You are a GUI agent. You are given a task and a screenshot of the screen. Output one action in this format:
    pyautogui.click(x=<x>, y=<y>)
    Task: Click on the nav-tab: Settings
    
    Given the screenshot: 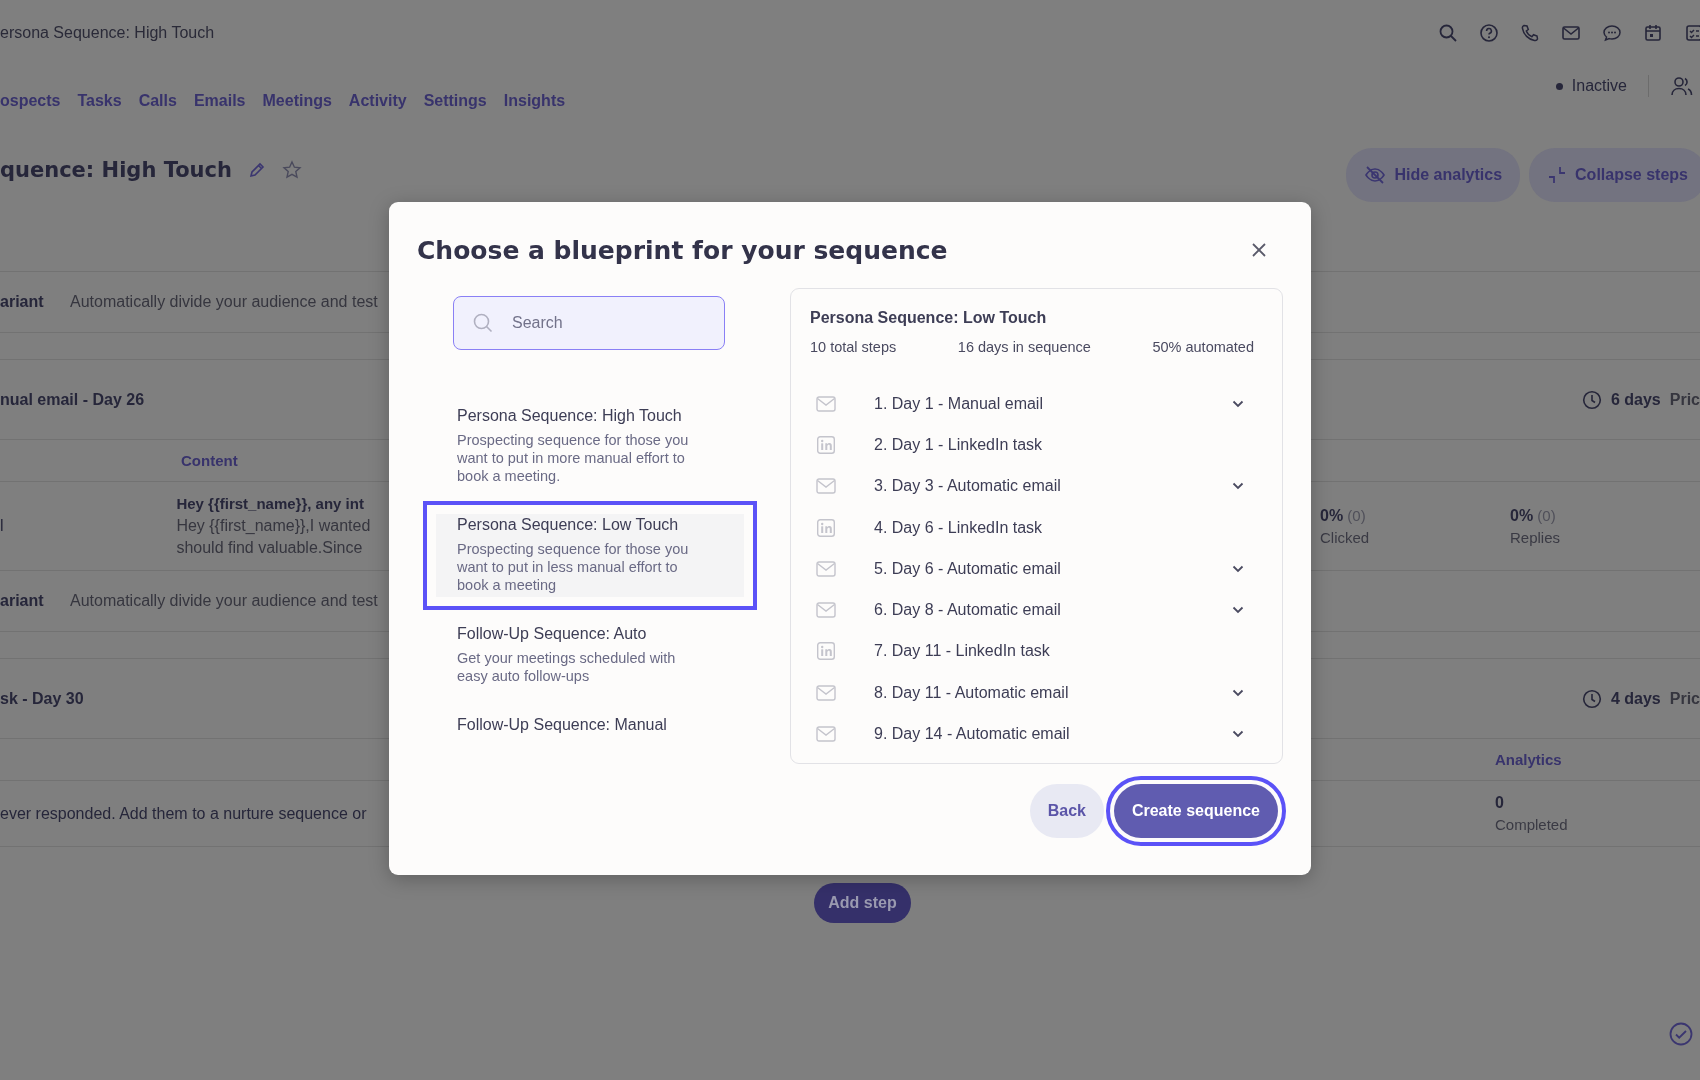 What is the action you would take?
    pyautogui.click(x=455, y=101)
    